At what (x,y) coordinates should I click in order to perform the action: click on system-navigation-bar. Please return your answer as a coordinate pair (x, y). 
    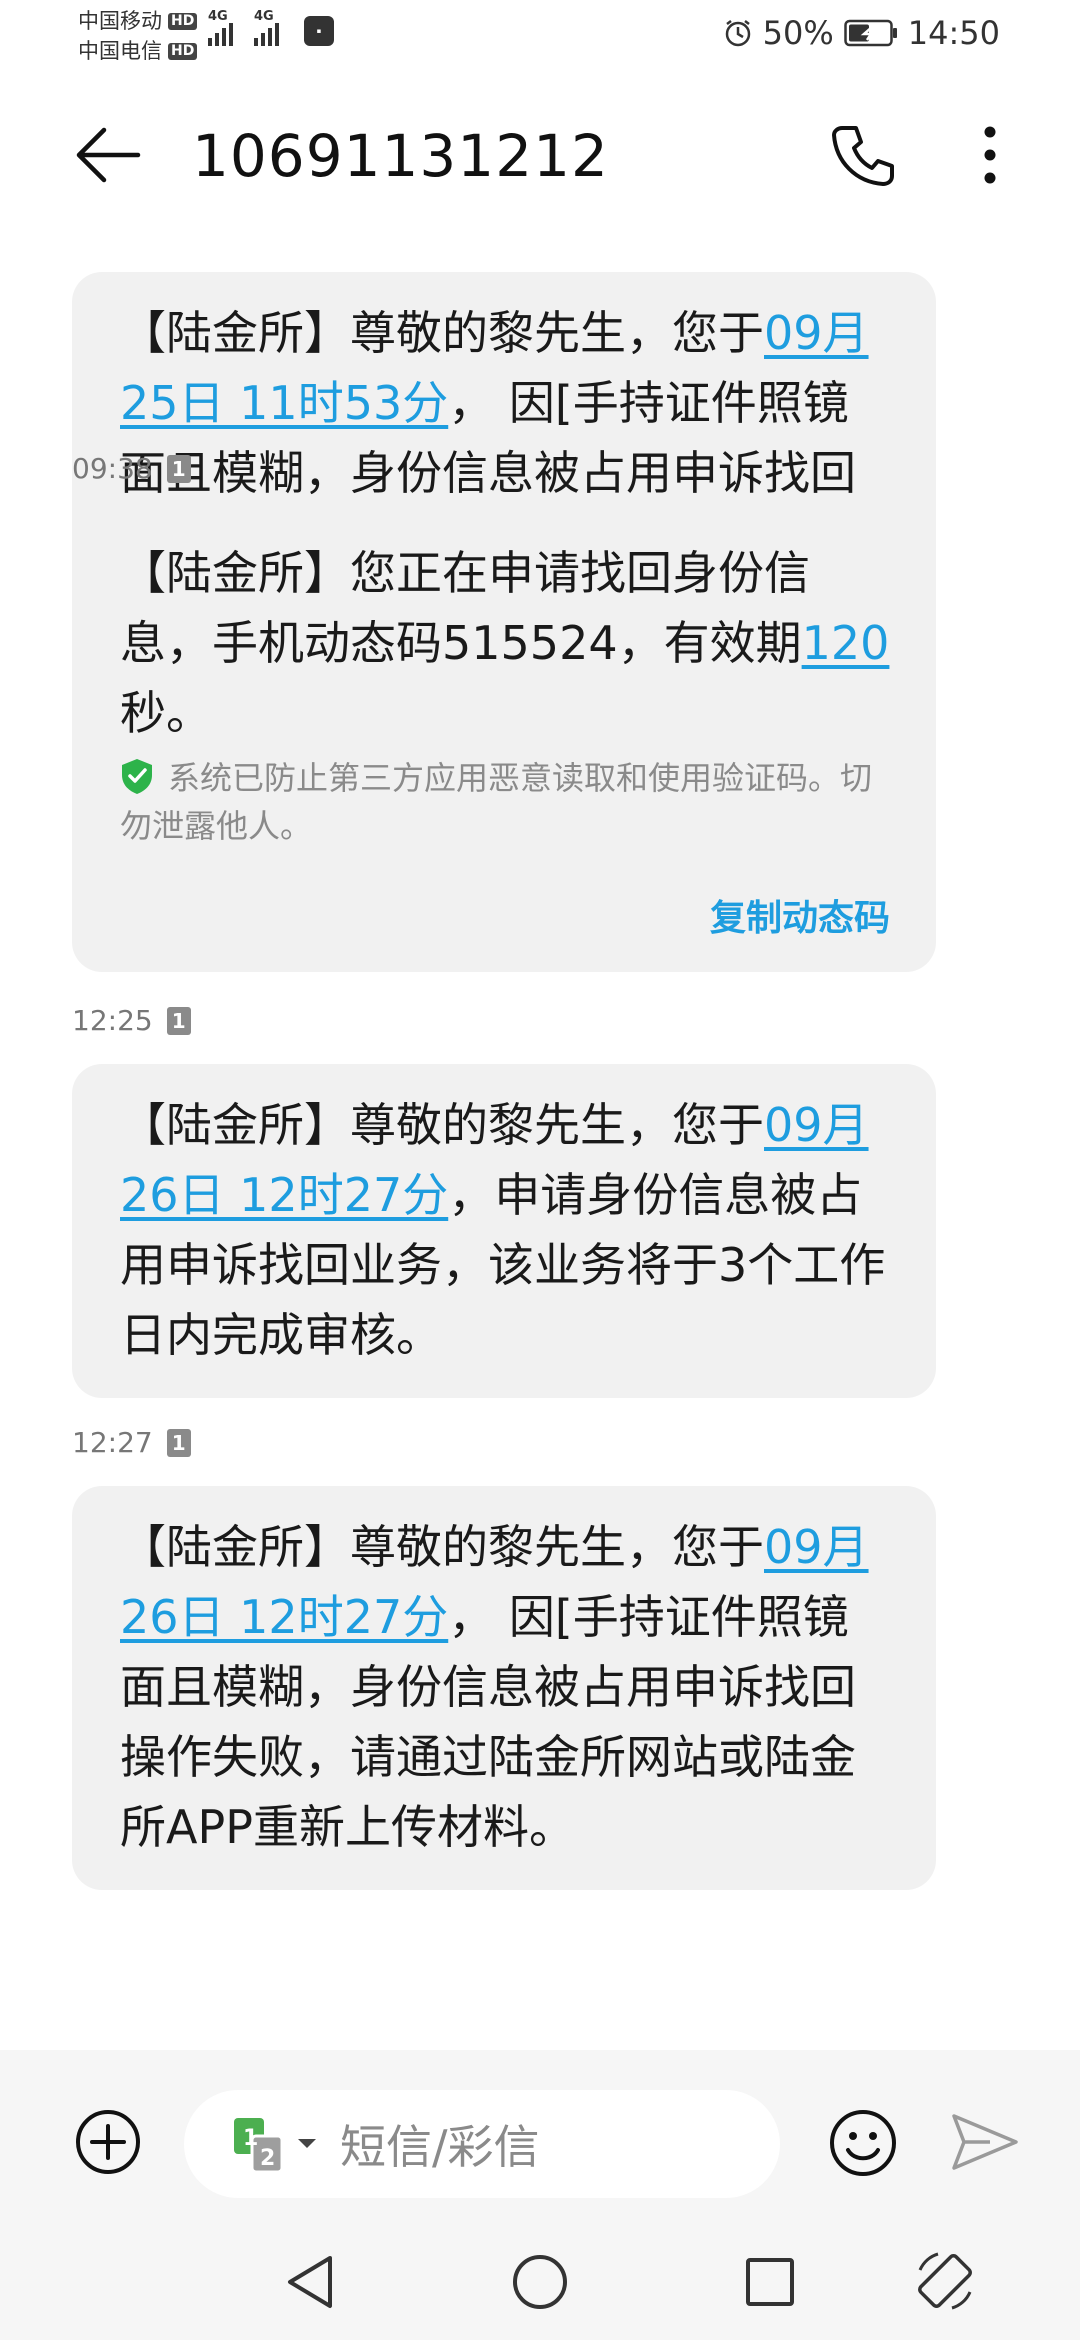
    Looking at the image, I should click on (540, 2285).